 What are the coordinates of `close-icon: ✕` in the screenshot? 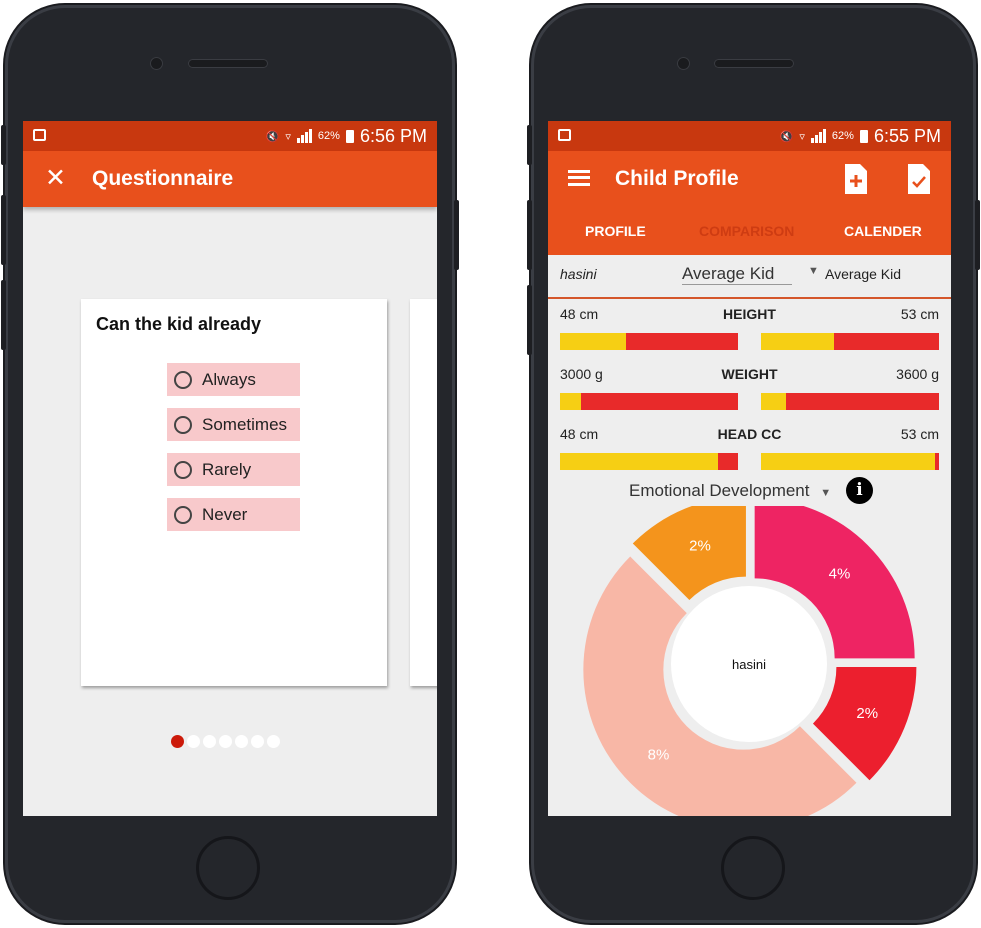 It's located at (55, 178).